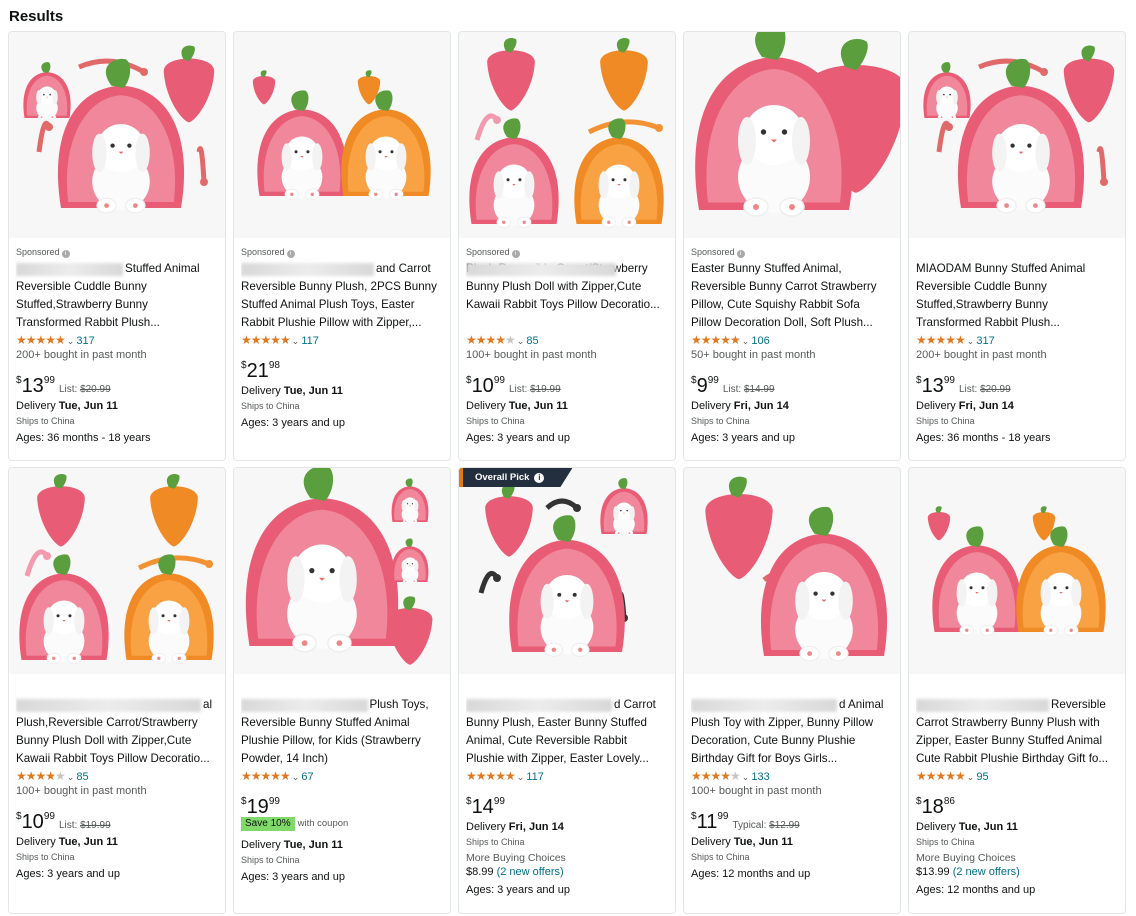 This screenshot has height=916, width=1136. Describe the element at coordinates (268, 824) in the screenshot. I see `coupon-badge: Save 10%` at that location.